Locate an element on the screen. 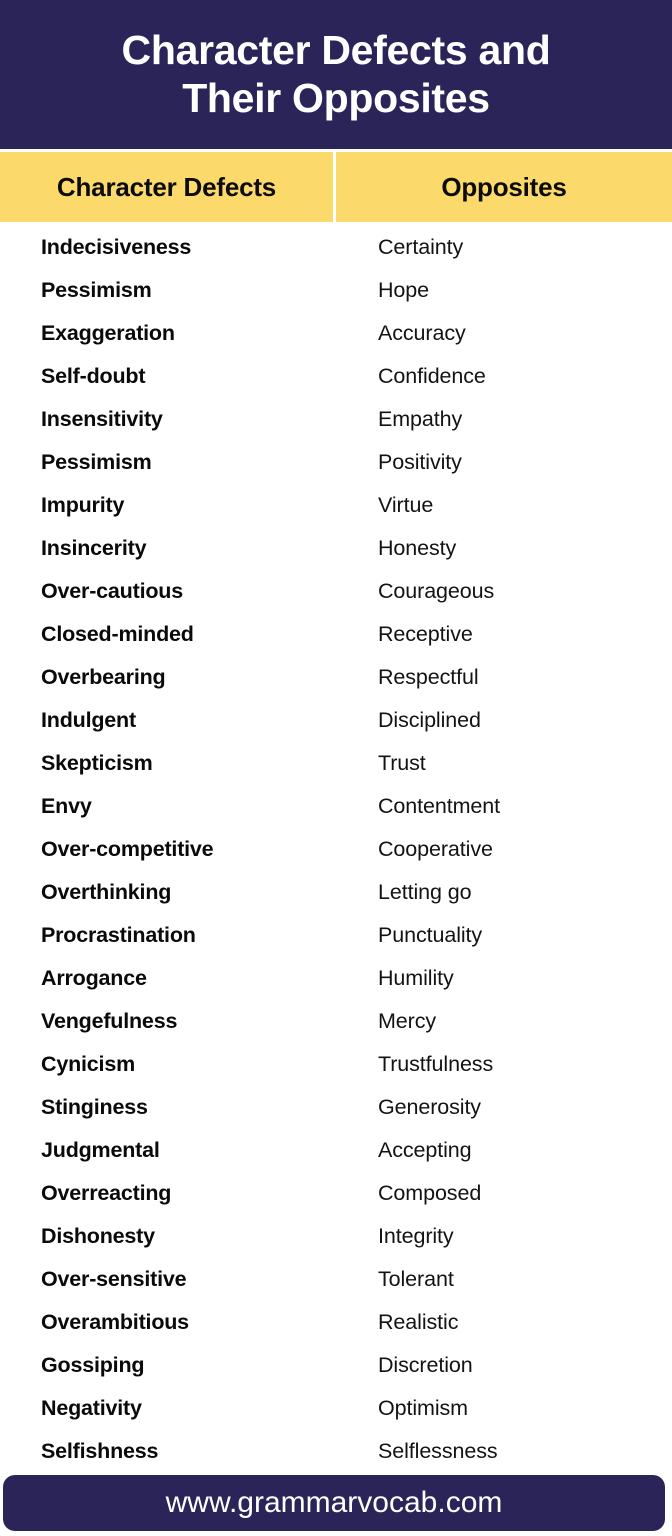 This screenshot has width=672, height=1536. cell-opposite: Accepting is located at coordinates (425, 1150).